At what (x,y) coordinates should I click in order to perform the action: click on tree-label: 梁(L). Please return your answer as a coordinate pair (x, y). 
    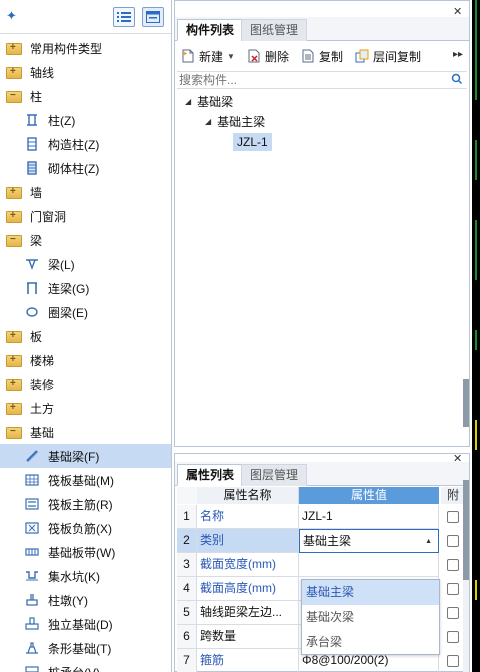
    Looking at the image, I should click on (61, 264).